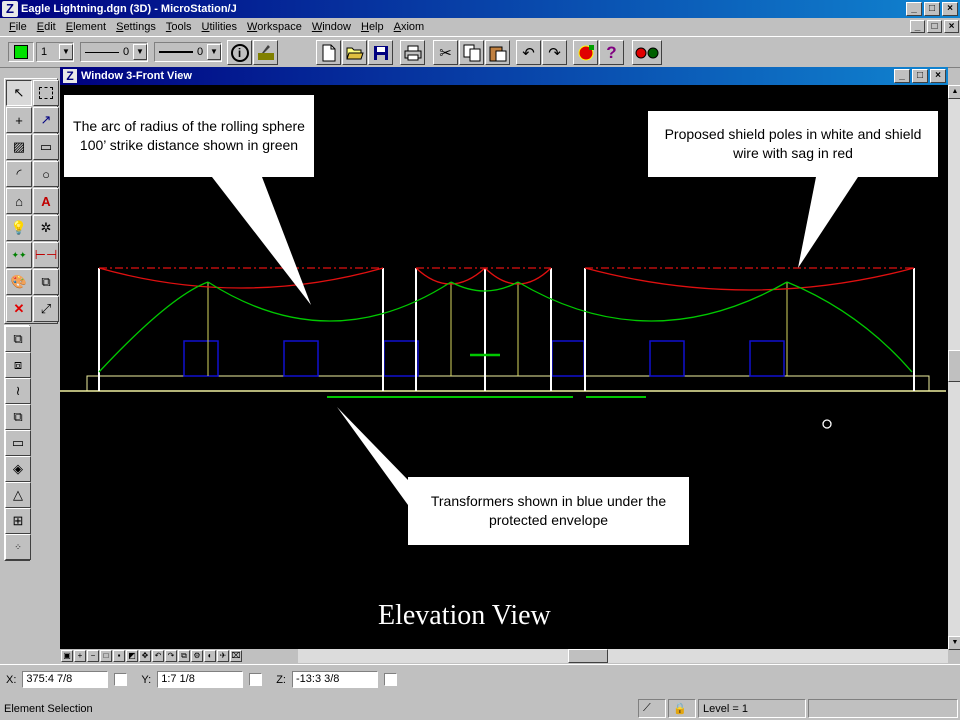  Describe the element at coordinates (354, 52) in the screenshot. I see `open-file-button` at that location.